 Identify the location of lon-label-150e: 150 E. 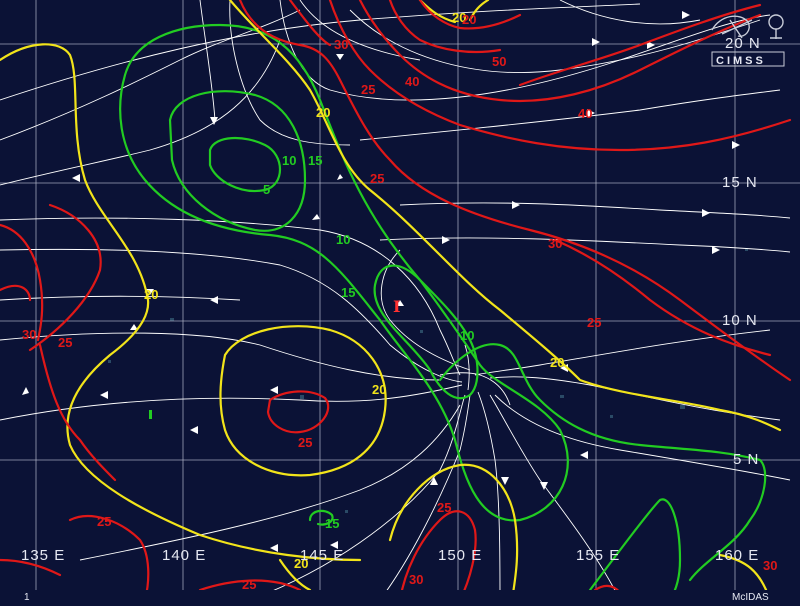
(460, 555).